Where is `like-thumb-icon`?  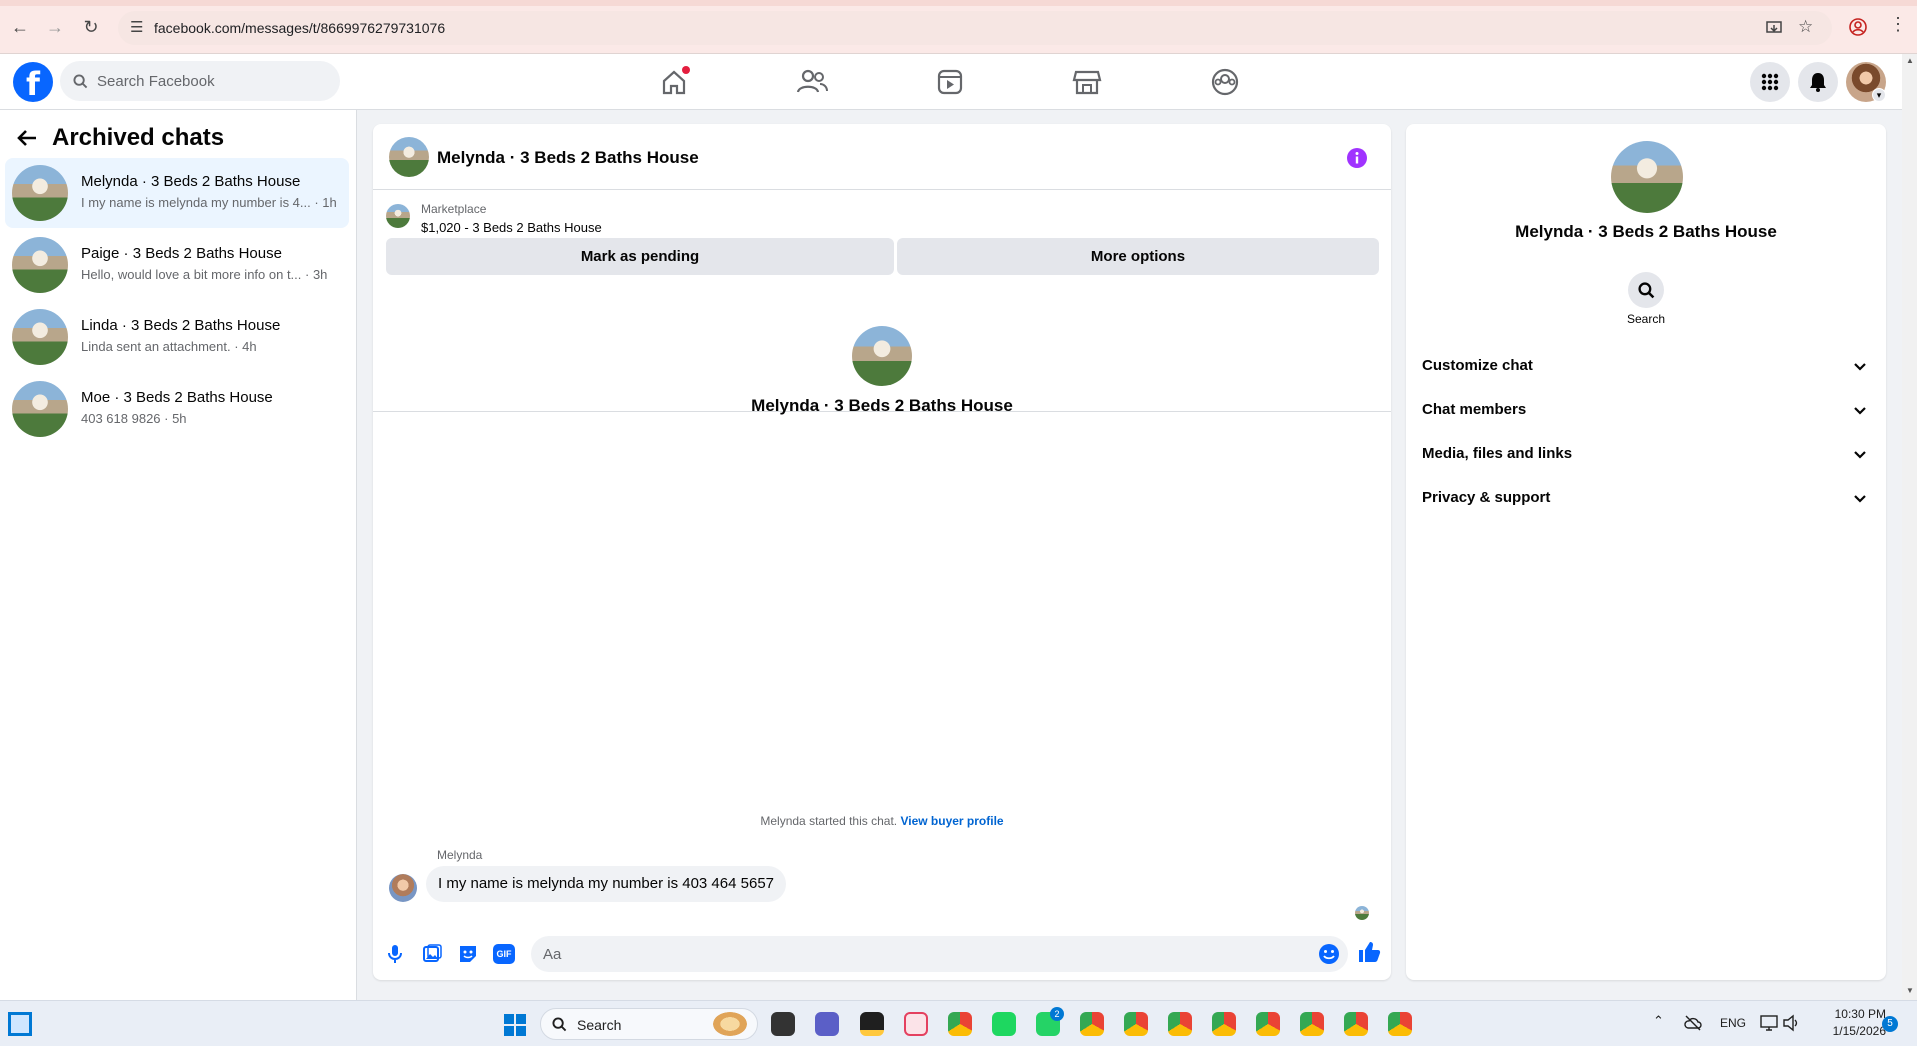
like-thumb-icon is located at coordinates (1369, 952).